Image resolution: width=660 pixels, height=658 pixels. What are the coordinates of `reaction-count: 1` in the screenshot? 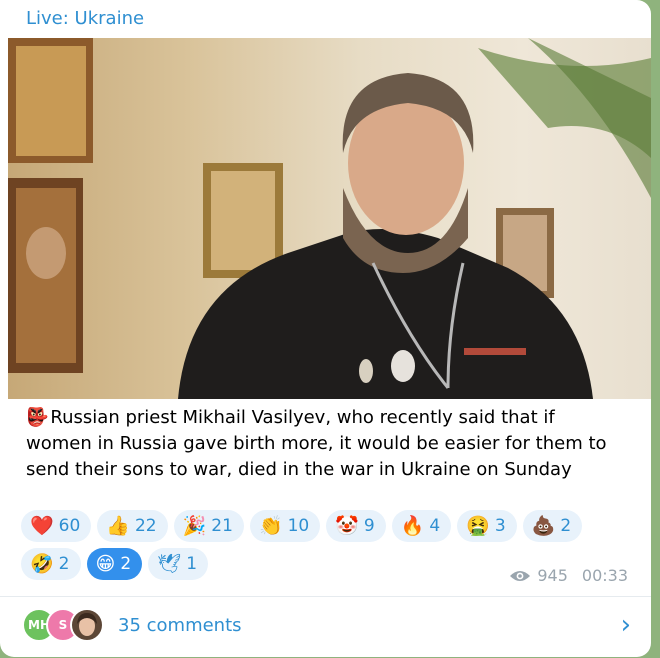 It's located at (192, 564).